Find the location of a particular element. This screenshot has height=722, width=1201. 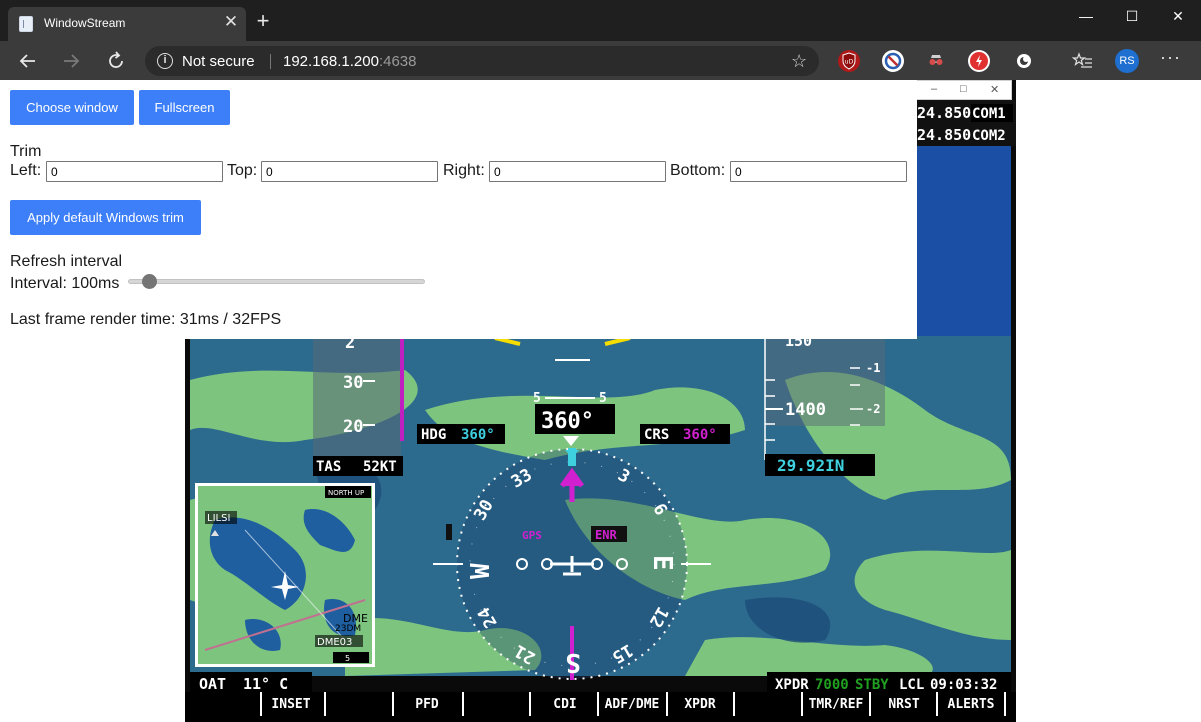

page-icon is located at coordinates (26, 24).